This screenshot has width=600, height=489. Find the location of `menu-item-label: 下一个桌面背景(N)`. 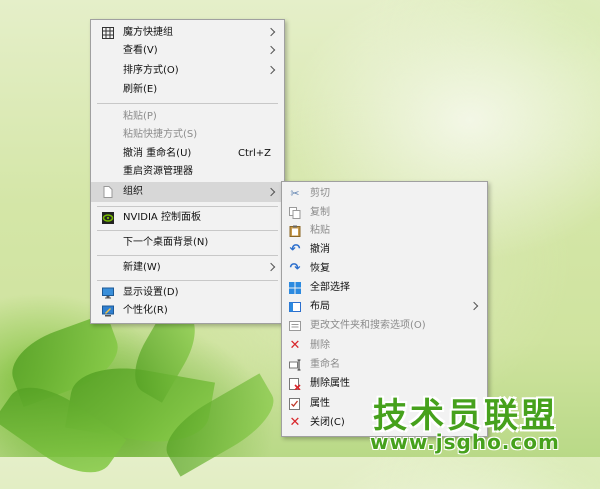

menu-item-label: 下一个桌面背景(N) is located at coordinates (166, 242).